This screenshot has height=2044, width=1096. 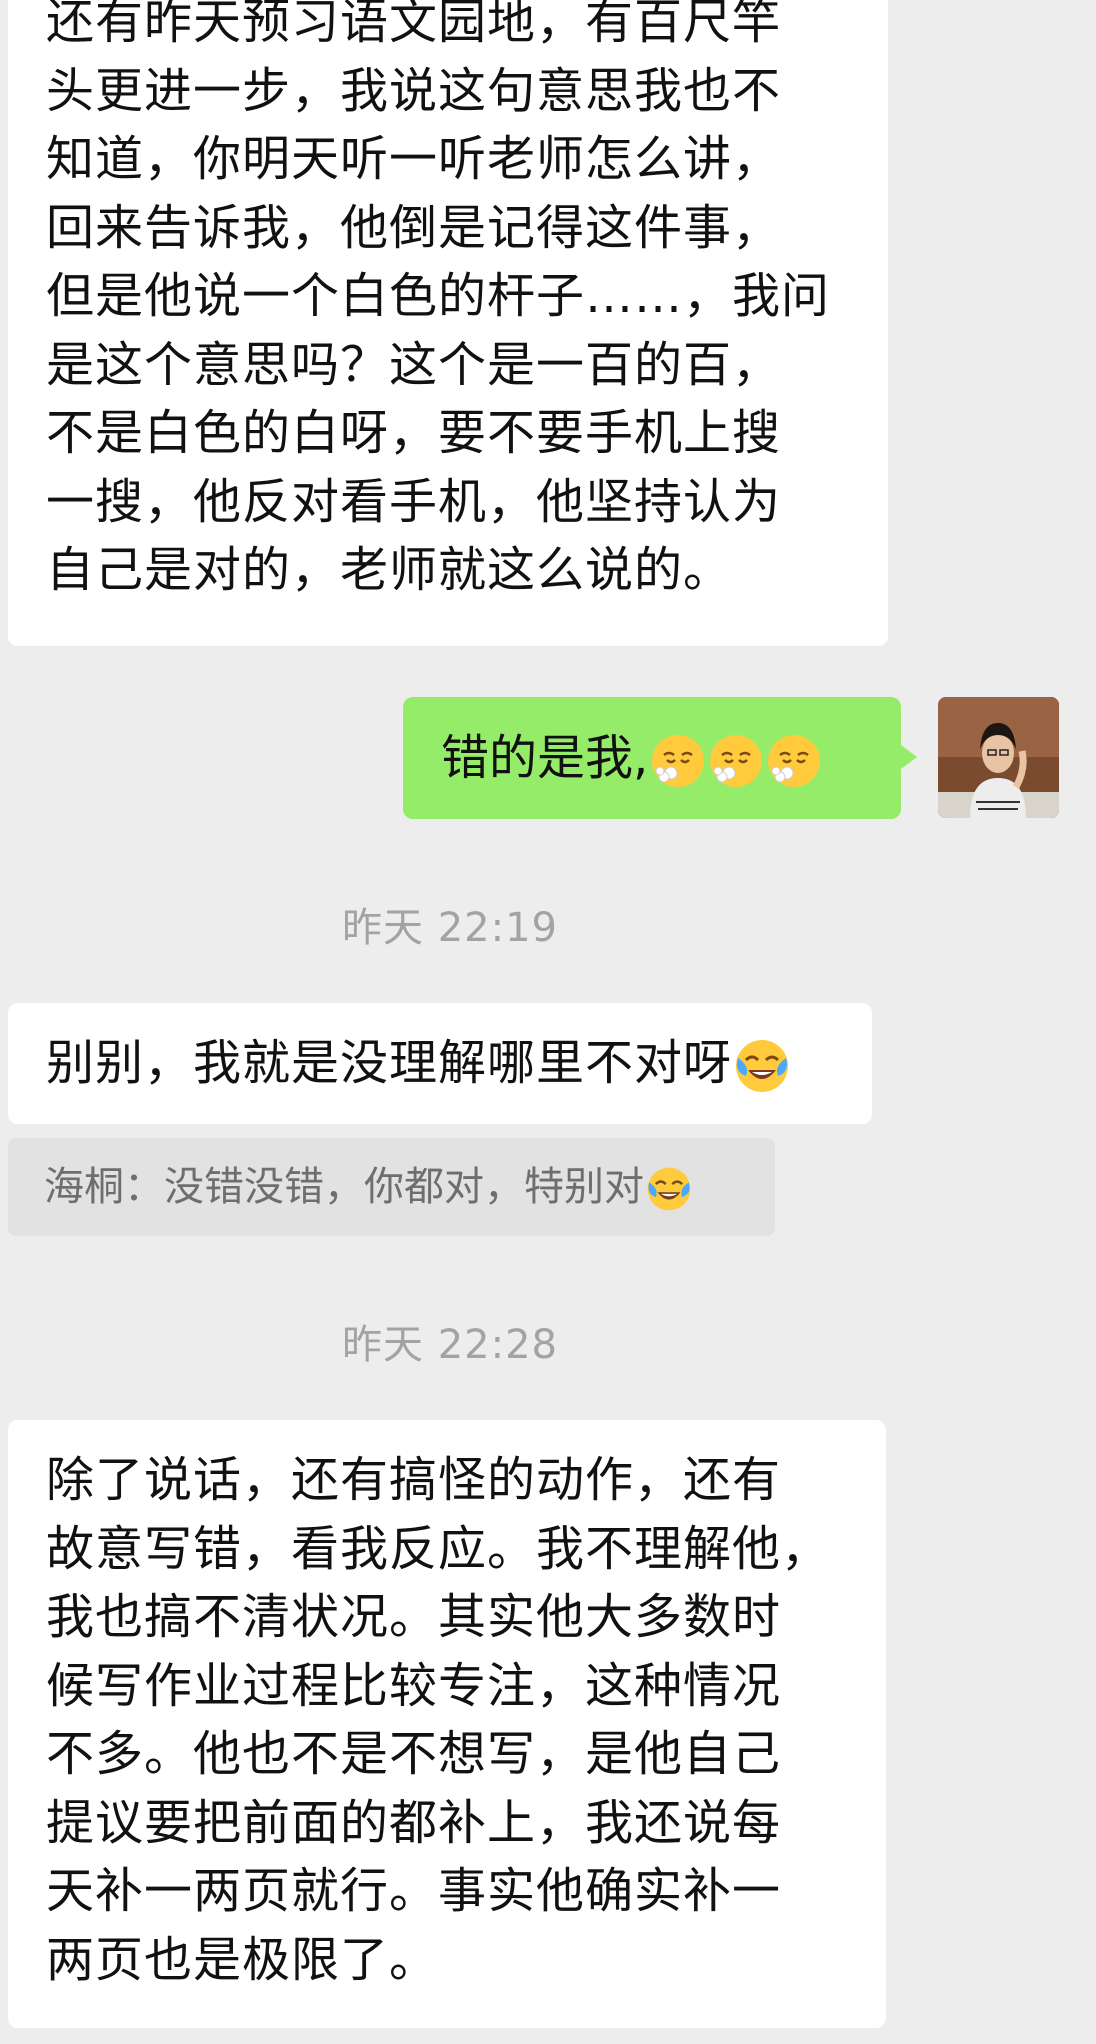 What do you see at coordinates (414, 1754) in the screenshot?
I see `message-line: 不多。他也不是不想写，是他自己` at bounding box center [414, 1754].